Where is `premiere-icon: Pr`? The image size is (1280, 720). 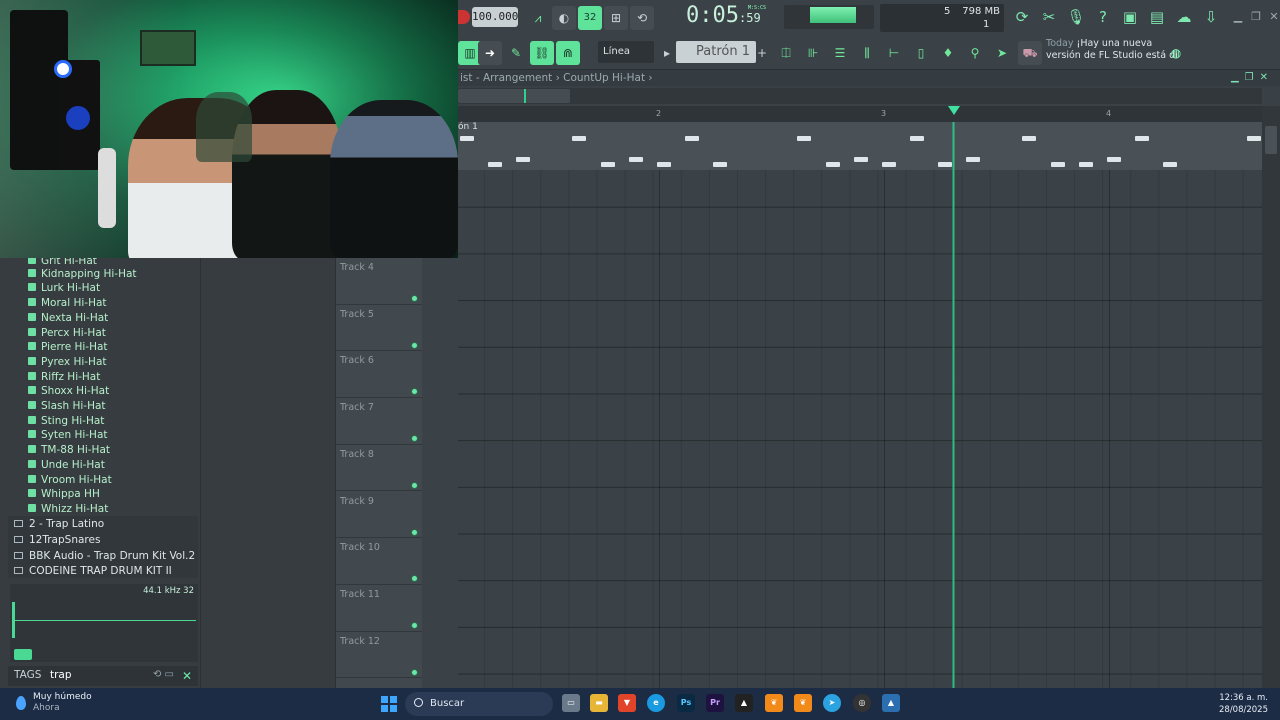
premiere-icon: Pr is located at coordinates (715, 703).